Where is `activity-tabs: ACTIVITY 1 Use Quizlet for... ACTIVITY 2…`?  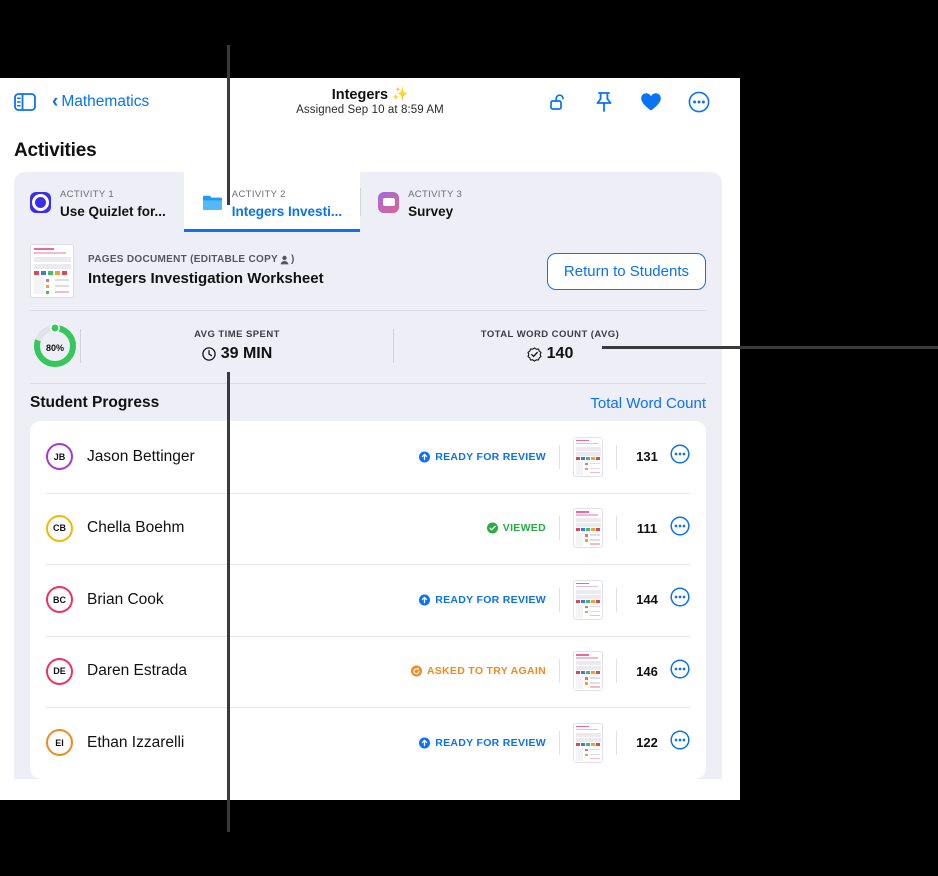 activity-tabs: ACTIVITY 1 Use Quizlet for... ACTIVITY 2… is located at coordinates (368, 202).